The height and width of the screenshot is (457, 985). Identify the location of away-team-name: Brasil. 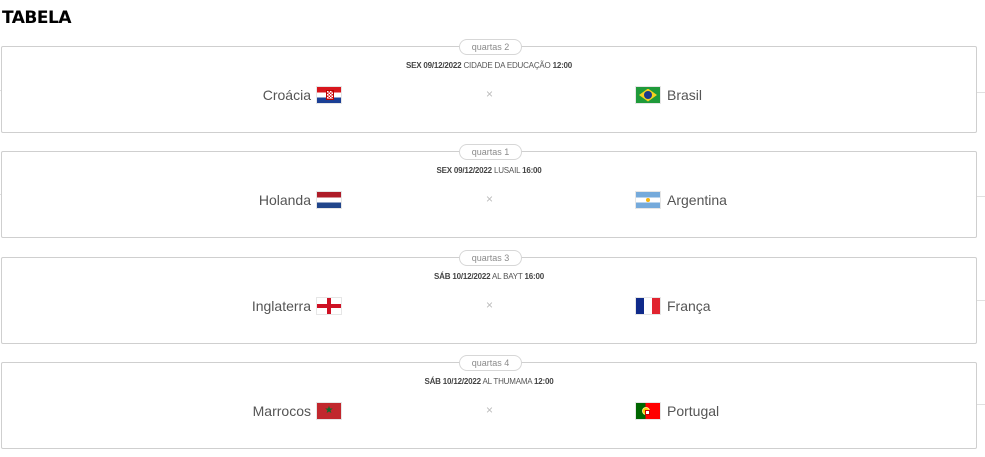
(685, 95).